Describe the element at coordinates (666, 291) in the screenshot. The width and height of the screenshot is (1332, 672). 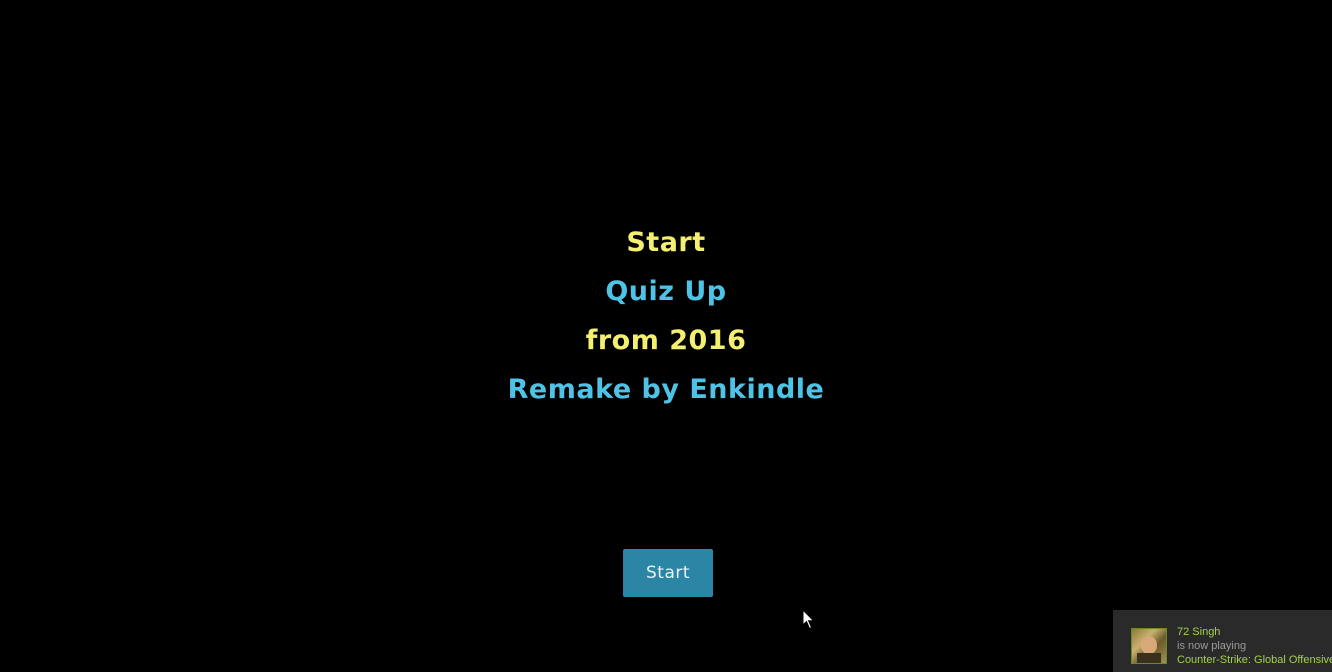
I see `title-line-game-name: Quiz Up` at that location.